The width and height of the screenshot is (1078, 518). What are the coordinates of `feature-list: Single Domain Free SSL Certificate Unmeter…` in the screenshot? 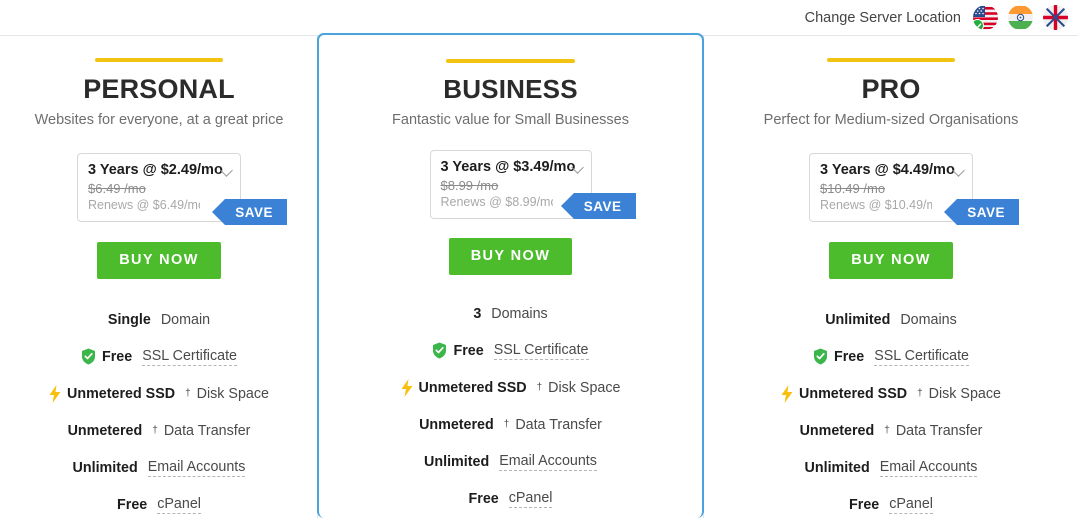 It's located at (159, 409).